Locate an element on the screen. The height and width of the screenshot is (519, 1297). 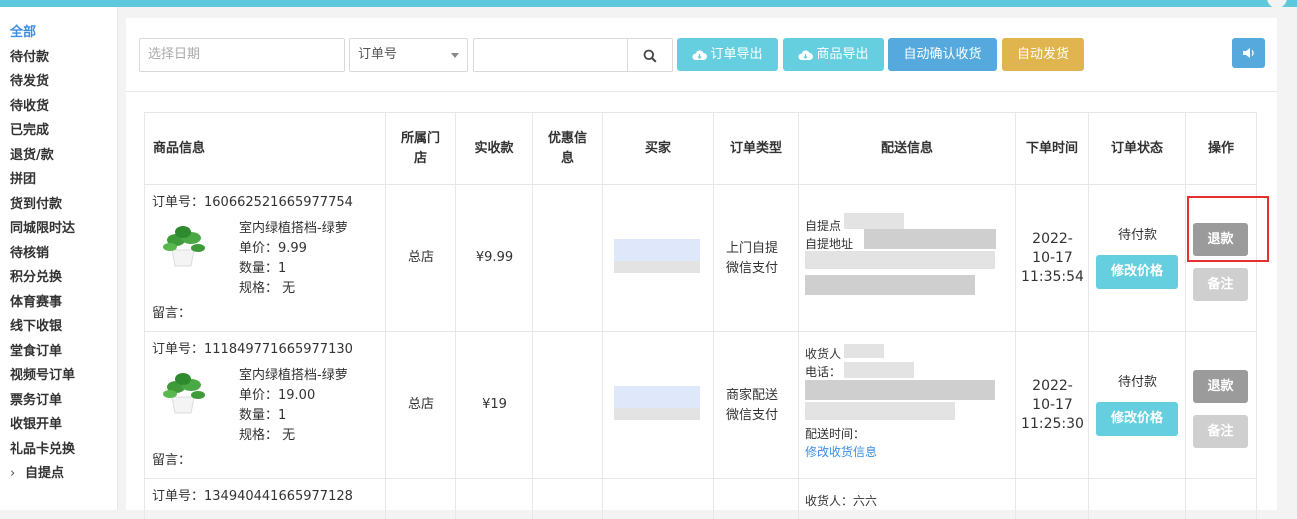
search-icon is located at coordinates (650, 56).